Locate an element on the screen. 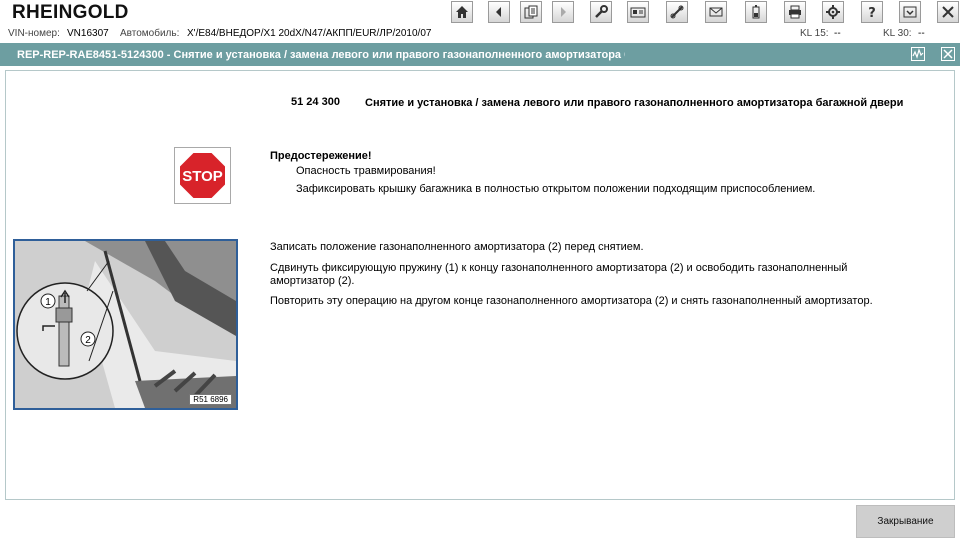 The image size is (960, 540). battery-icon is located at coordinates (756, 12).